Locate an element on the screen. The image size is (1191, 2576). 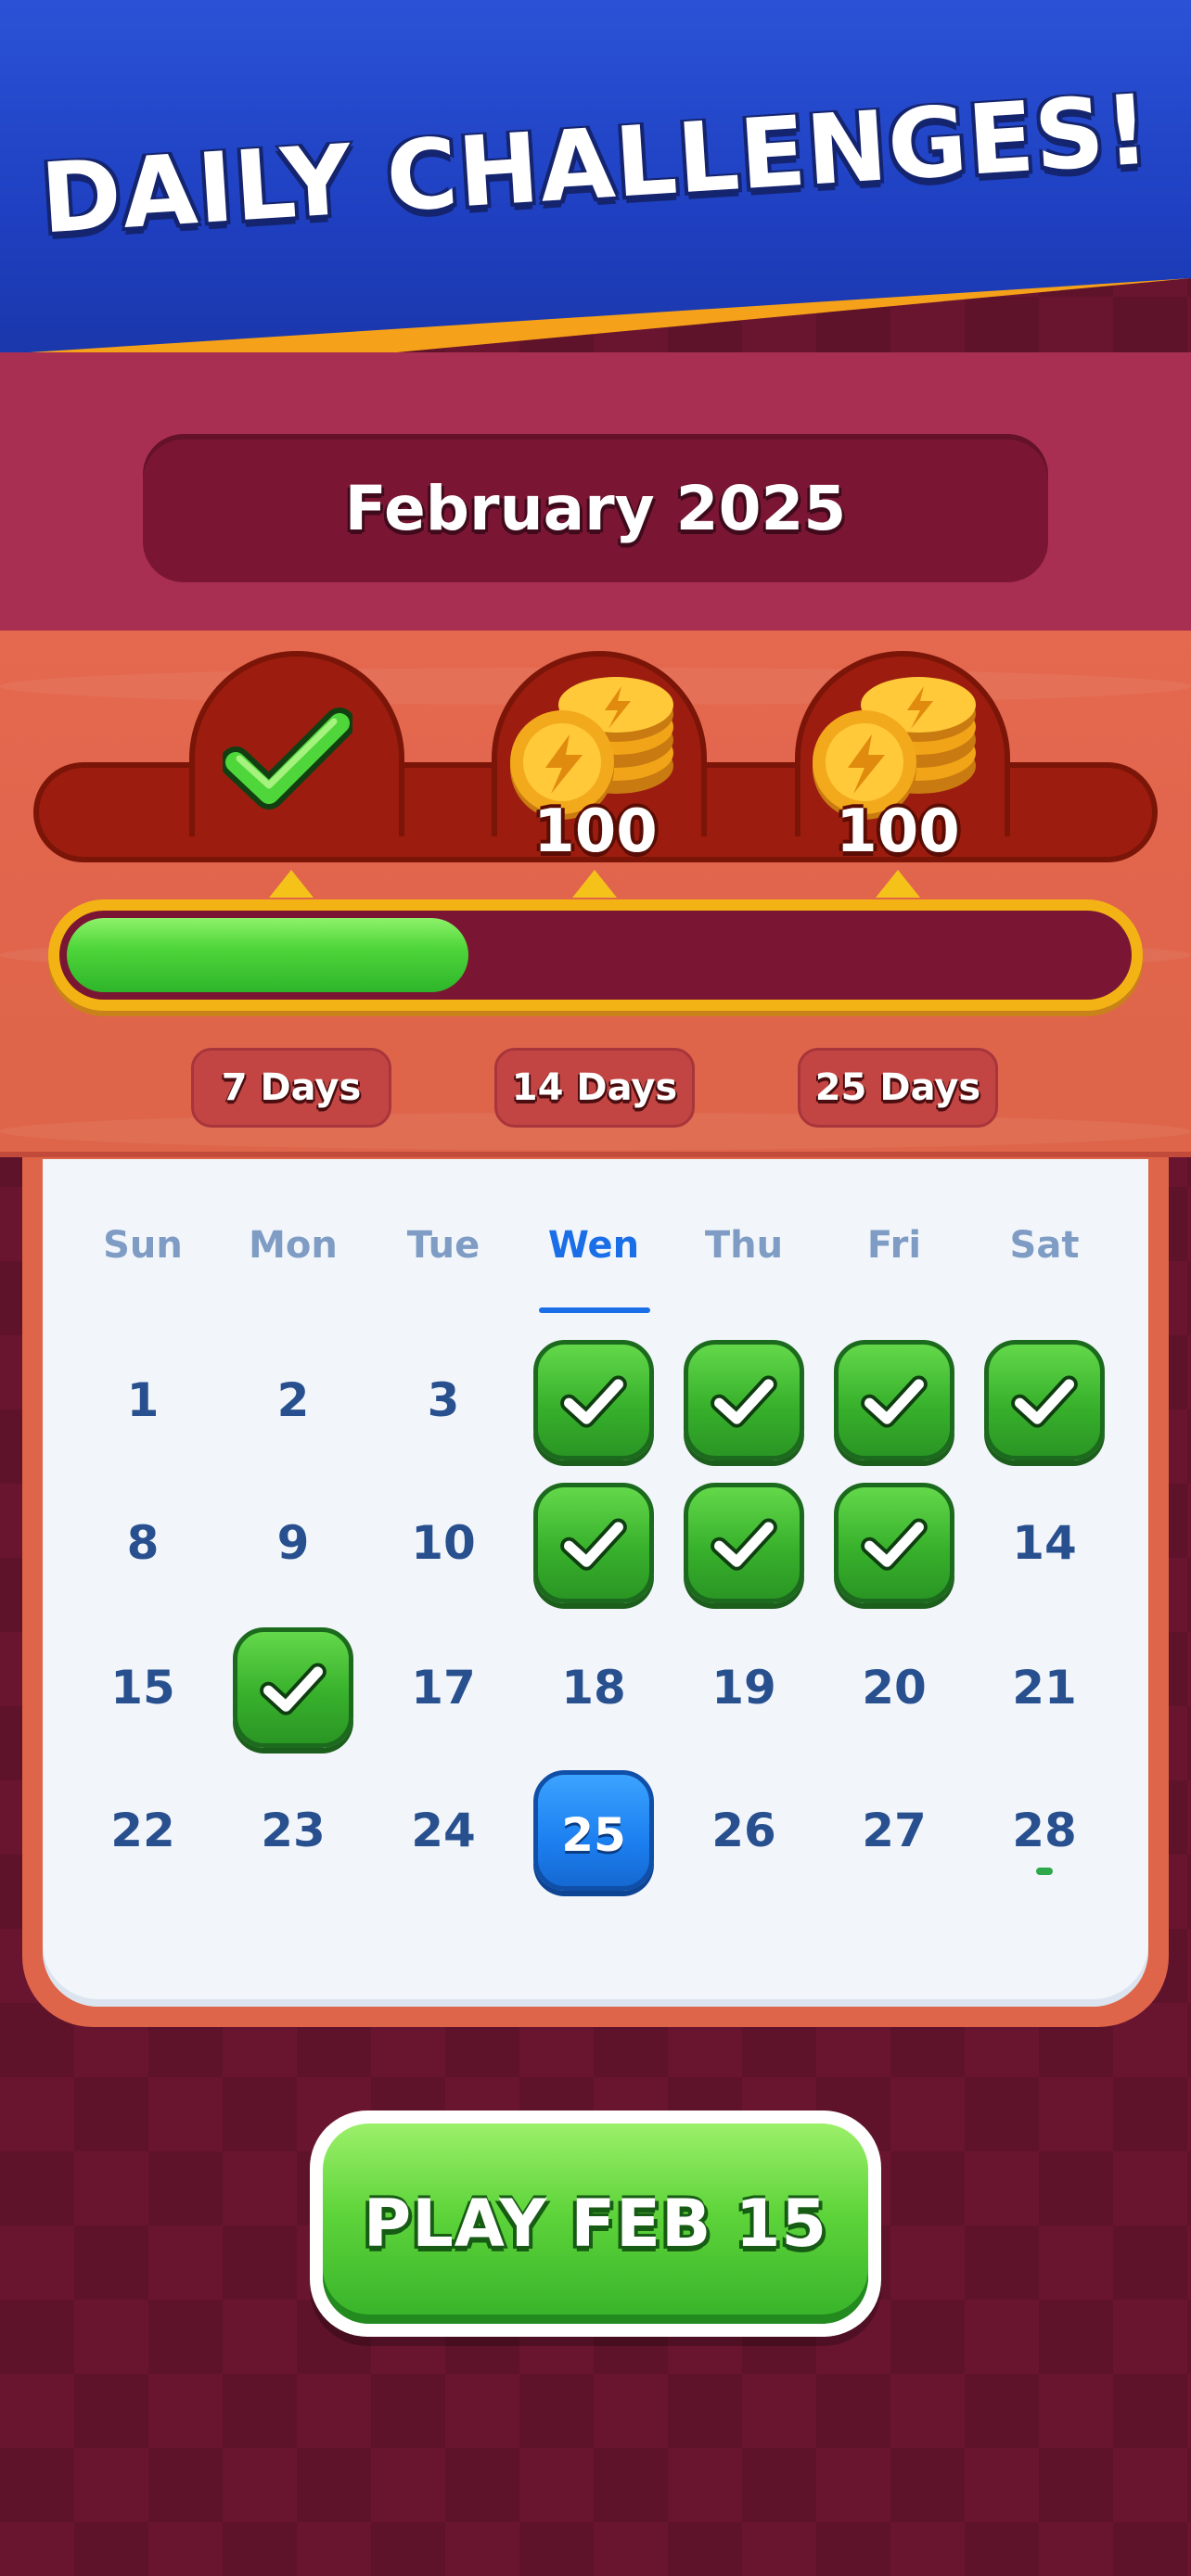
progress-track is located at coordinates (595, 956).